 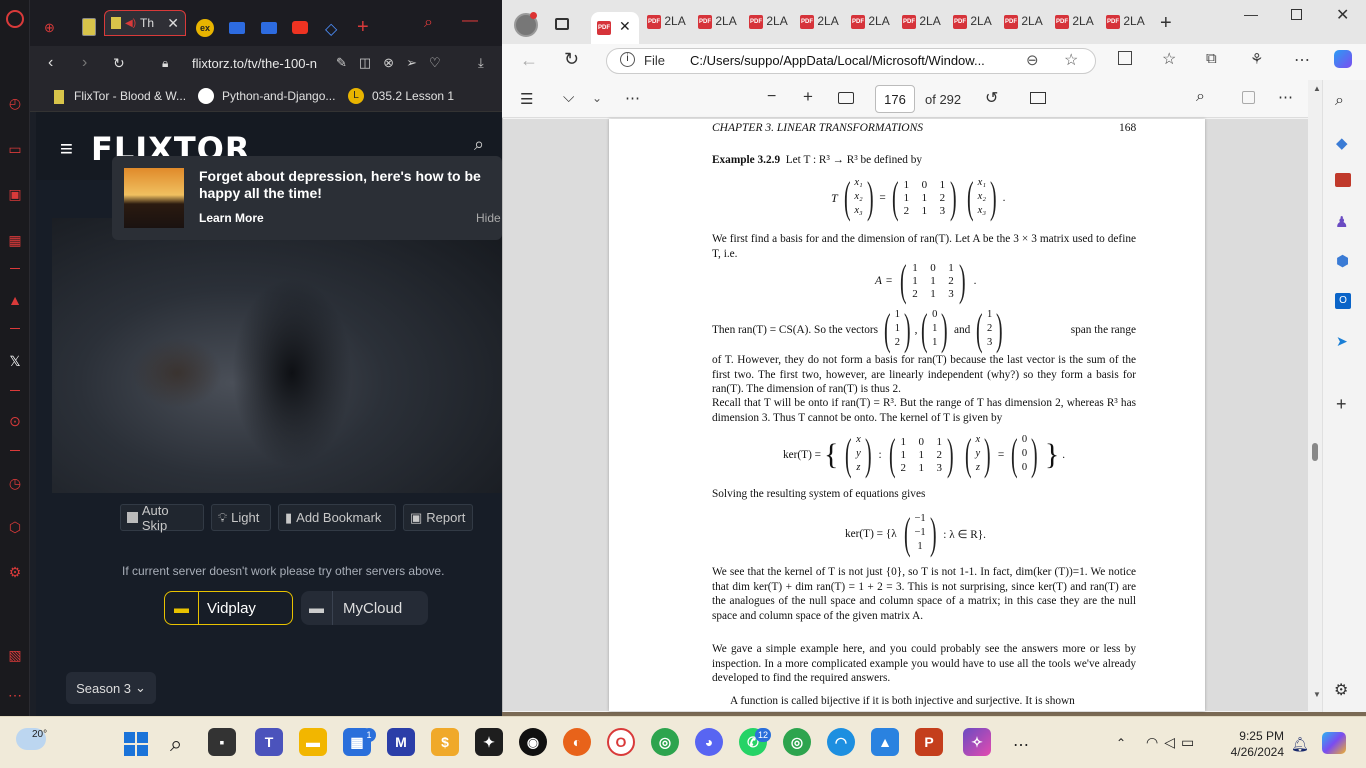 What do you see at coordinates (231, 218) in the screenshot?
I see `learn-more-link: Learn More` at bounding box center [231, 218].